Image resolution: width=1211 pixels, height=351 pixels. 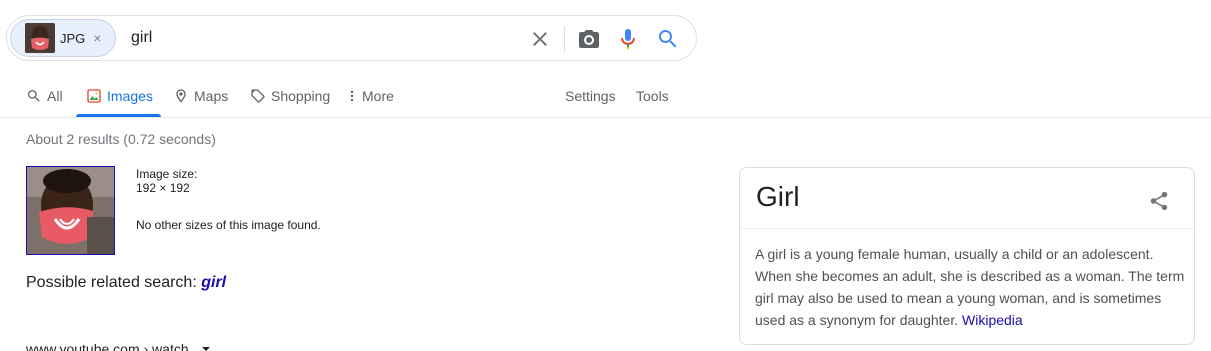 I want to click on result-stats: About 2 results (0.72 seconds), so click(x=121, y=139).